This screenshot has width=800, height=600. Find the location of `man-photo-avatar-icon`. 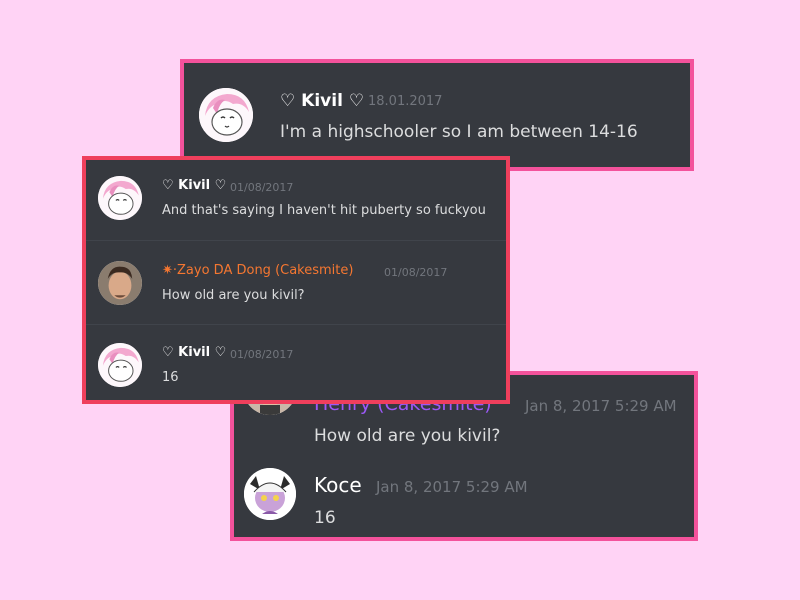

man-photo-avatar-icon is located at coordinates (120, 283).